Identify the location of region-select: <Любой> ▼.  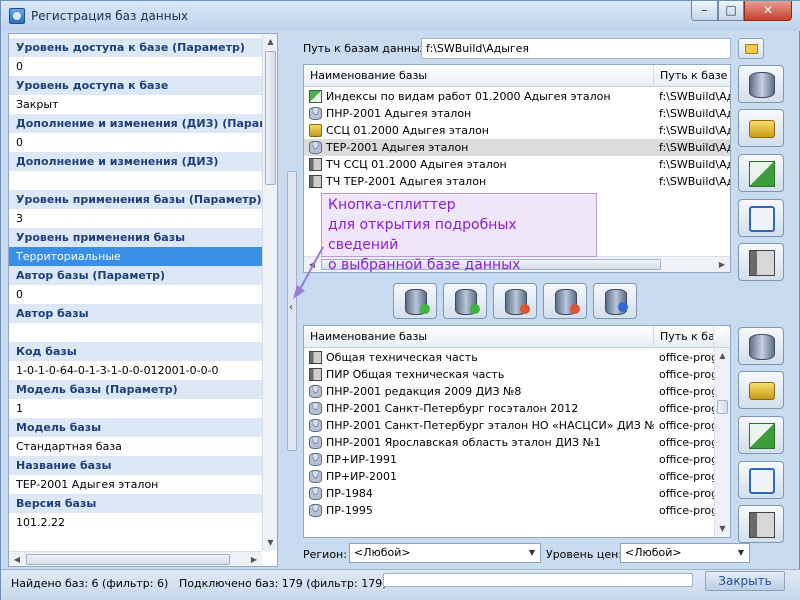
(445, 553).